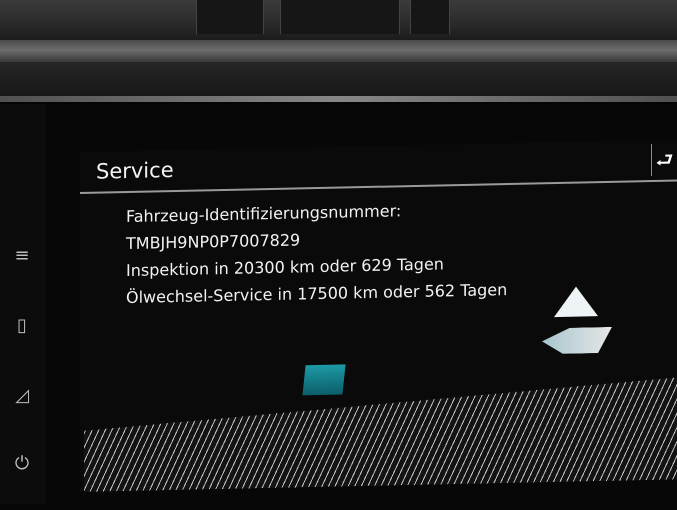 This screenshot has width=677, height=510. I want to click on phone-icon: ▯, so click(22, 326).